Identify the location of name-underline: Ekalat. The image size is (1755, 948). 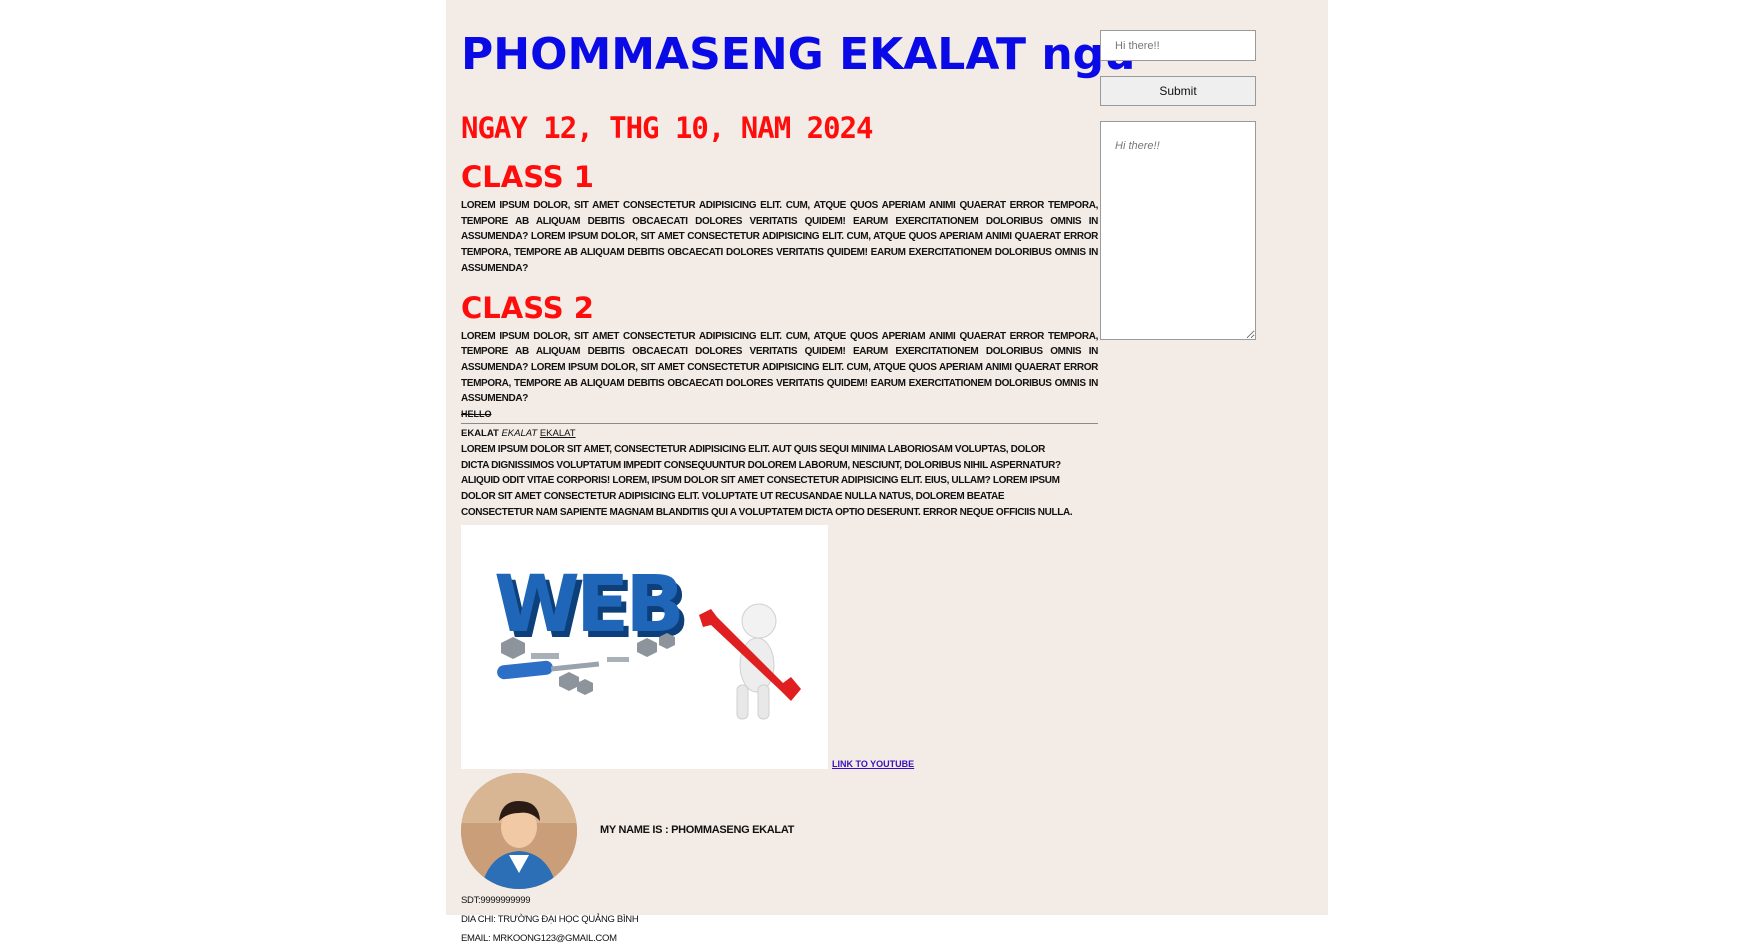
(557, 434).